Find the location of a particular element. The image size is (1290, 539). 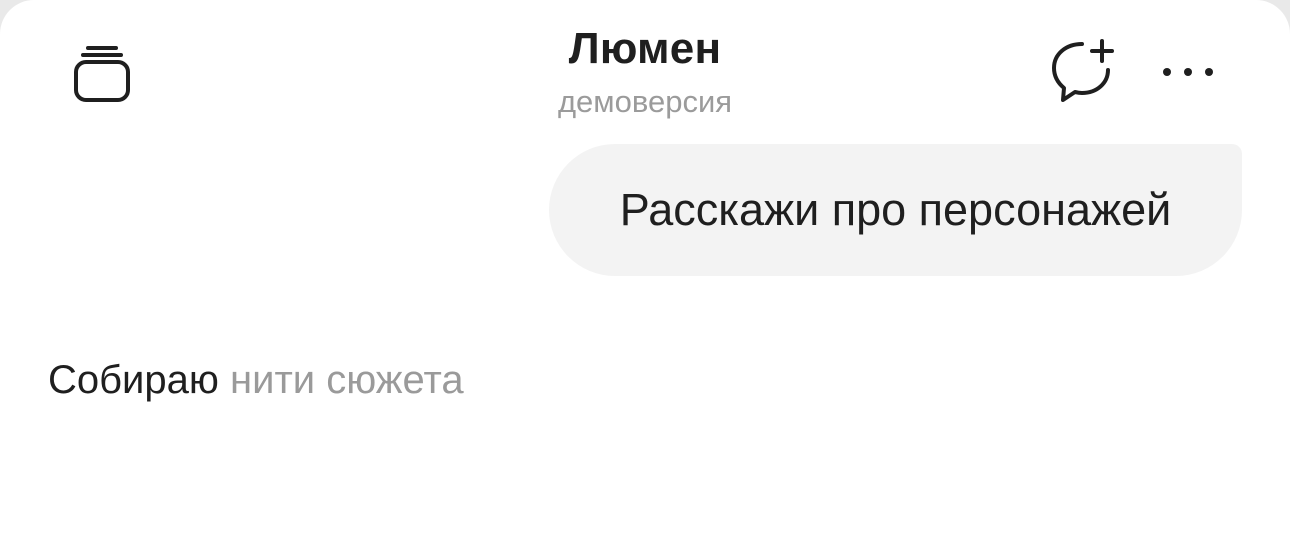

user-message-bubble: Расскажи про персонажей is located at coordinates (895, 210).